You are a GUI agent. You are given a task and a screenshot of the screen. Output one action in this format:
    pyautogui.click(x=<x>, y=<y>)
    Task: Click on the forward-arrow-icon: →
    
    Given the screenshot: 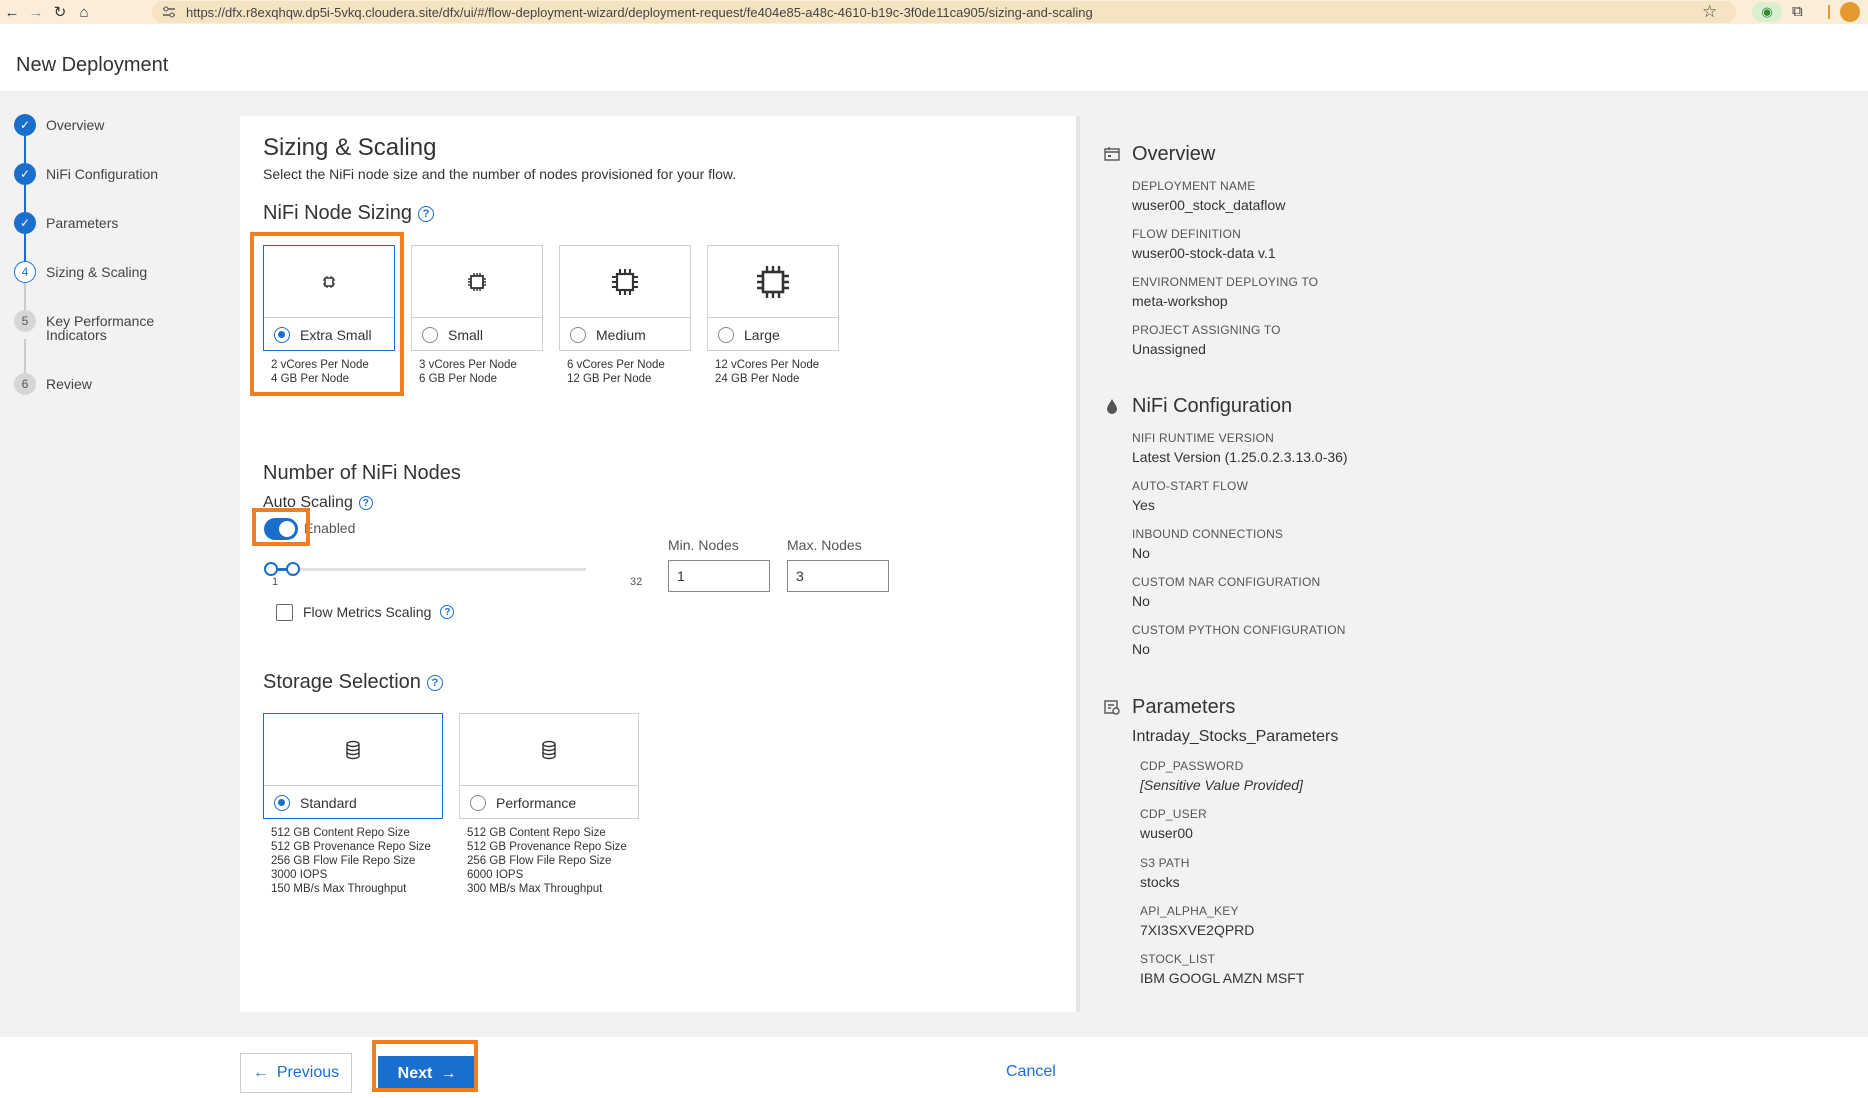 What is the action you would take?
    pyautogui.click(x=36, y=12)
    